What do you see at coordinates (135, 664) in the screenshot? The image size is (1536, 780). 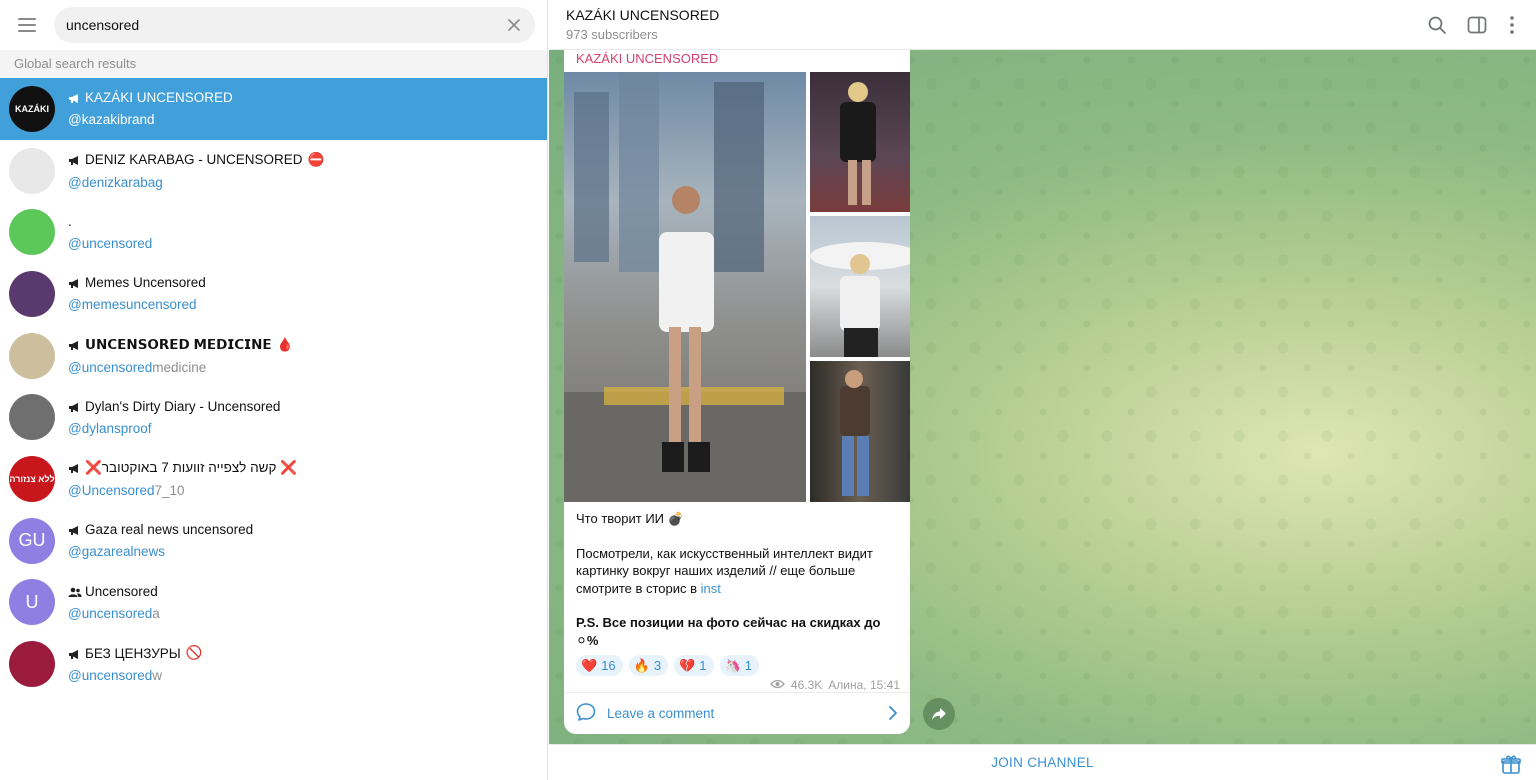 I see `result-text: БЕЗ ЦЕНЗУРЫ 🚫 @uncensoredw` at bounding box center [135, 664].